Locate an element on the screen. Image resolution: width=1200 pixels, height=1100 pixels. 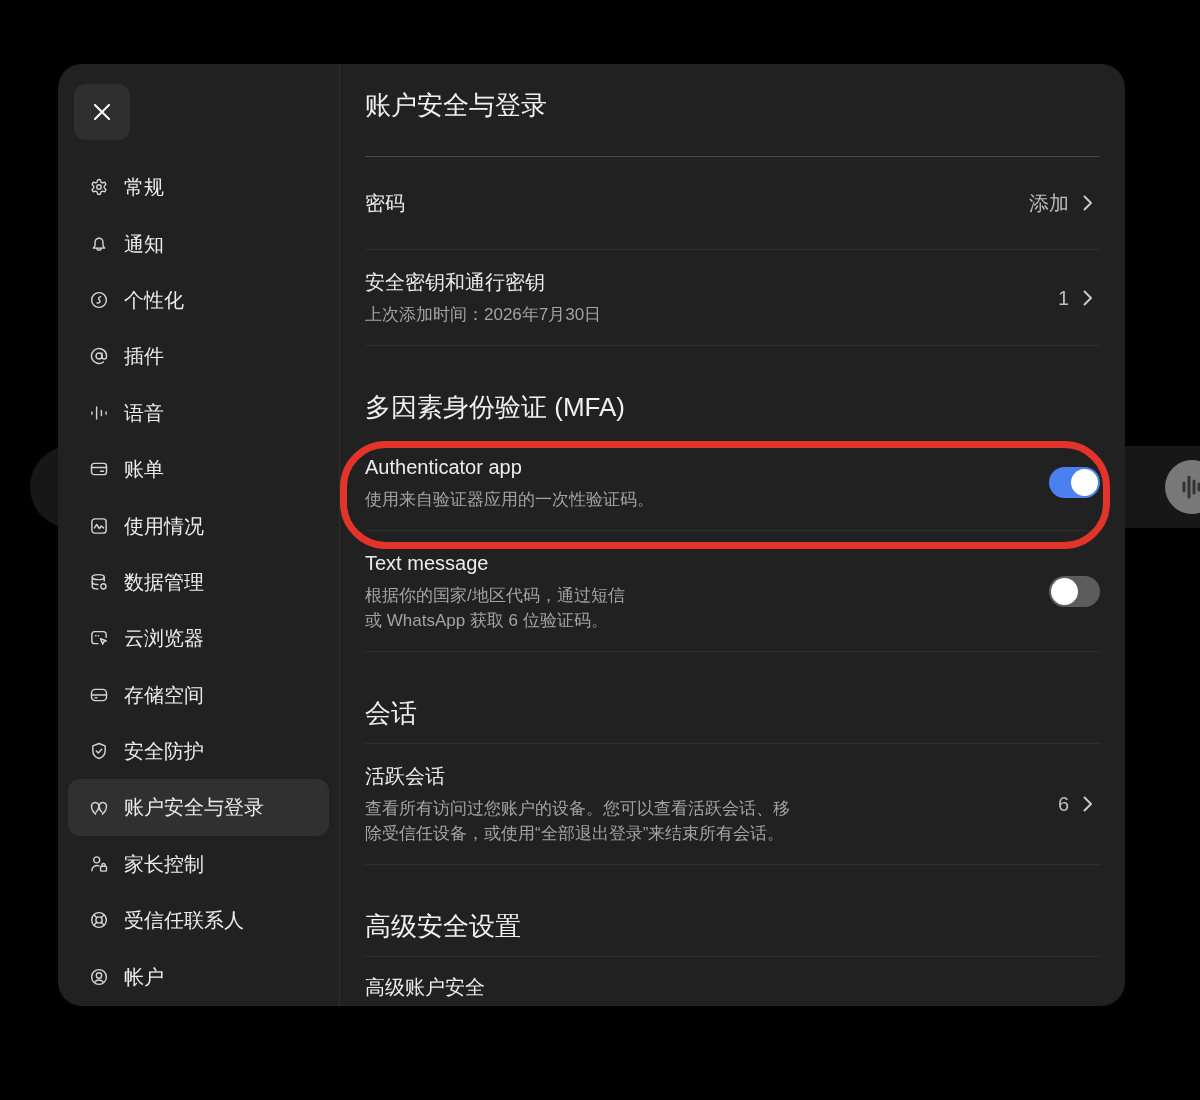
close-icon is located at coordinates (102, 112).